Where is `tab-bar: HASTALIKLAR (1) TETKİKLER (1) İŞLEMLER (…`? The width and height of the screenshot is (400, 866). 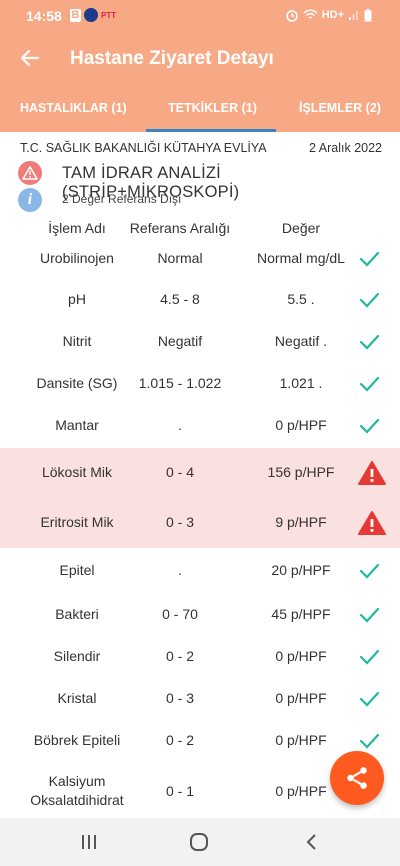
tab-bar: HASTALIKLAR (1) TETKİKLER (1) İŞLEMLER (… is located at coordinates (200, 111).